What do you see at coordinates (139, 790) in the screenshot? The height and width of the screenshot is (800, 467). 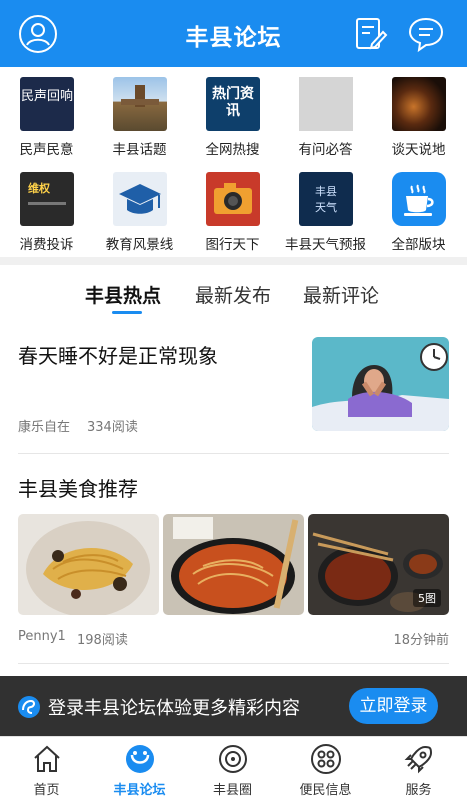 I see `nav-label: 丰县论坛` at bounding box center [139, 790].